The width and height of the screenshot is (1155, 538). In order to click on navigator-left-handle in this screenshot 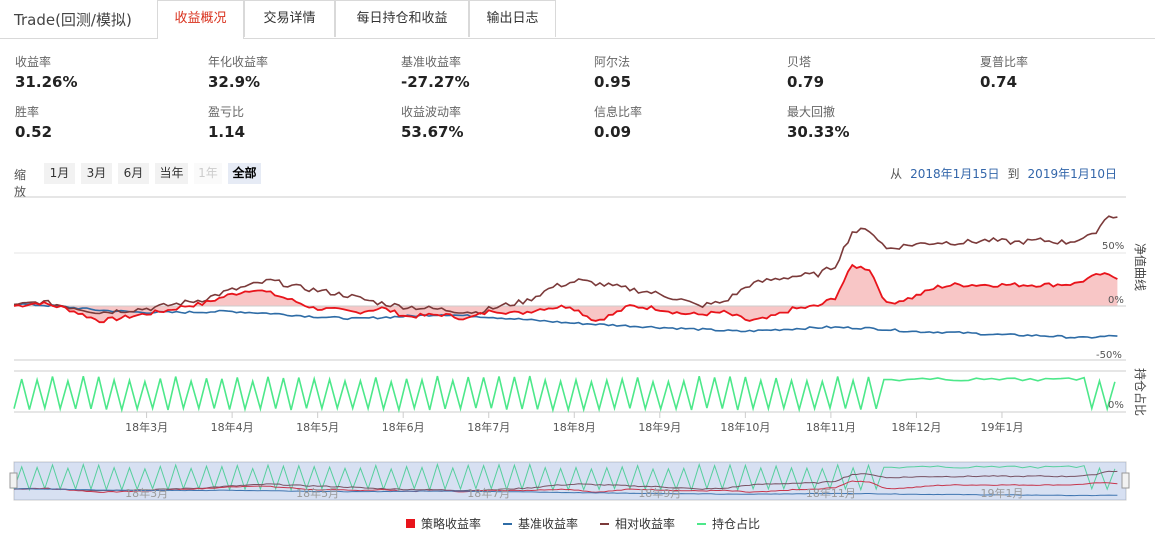, I will do `click(13, 480)`.